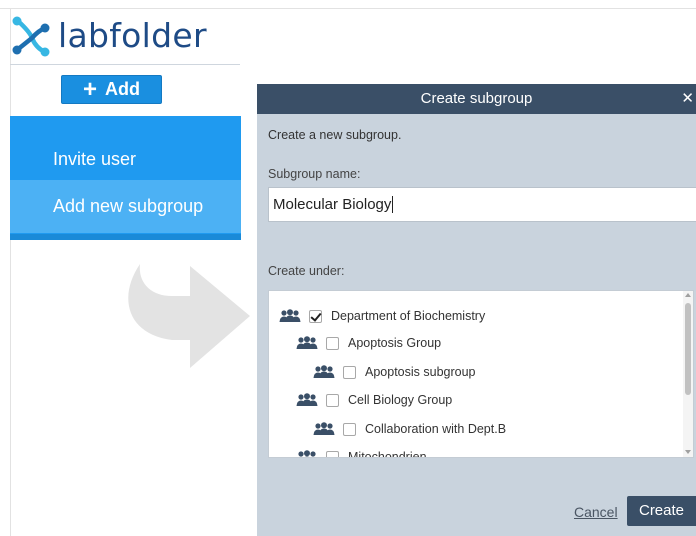 This screenshot has width=696, height=536. What do you see at coordinates (395, 343) in the screenshot?
I see `tree-item-label: Apoptosis Group` at bounding box center [395, 343].